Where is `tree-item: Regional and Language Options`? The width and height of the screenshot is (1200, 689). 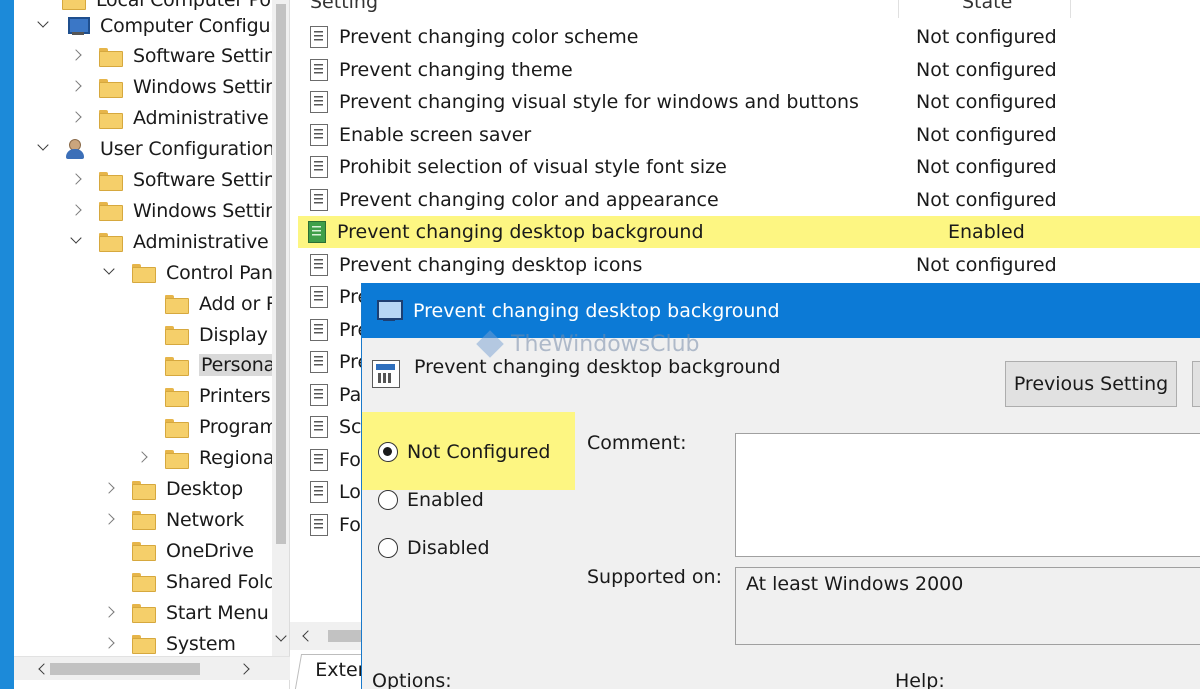
tree-item: Regional and Language Options is located at coordinates (212, 458).